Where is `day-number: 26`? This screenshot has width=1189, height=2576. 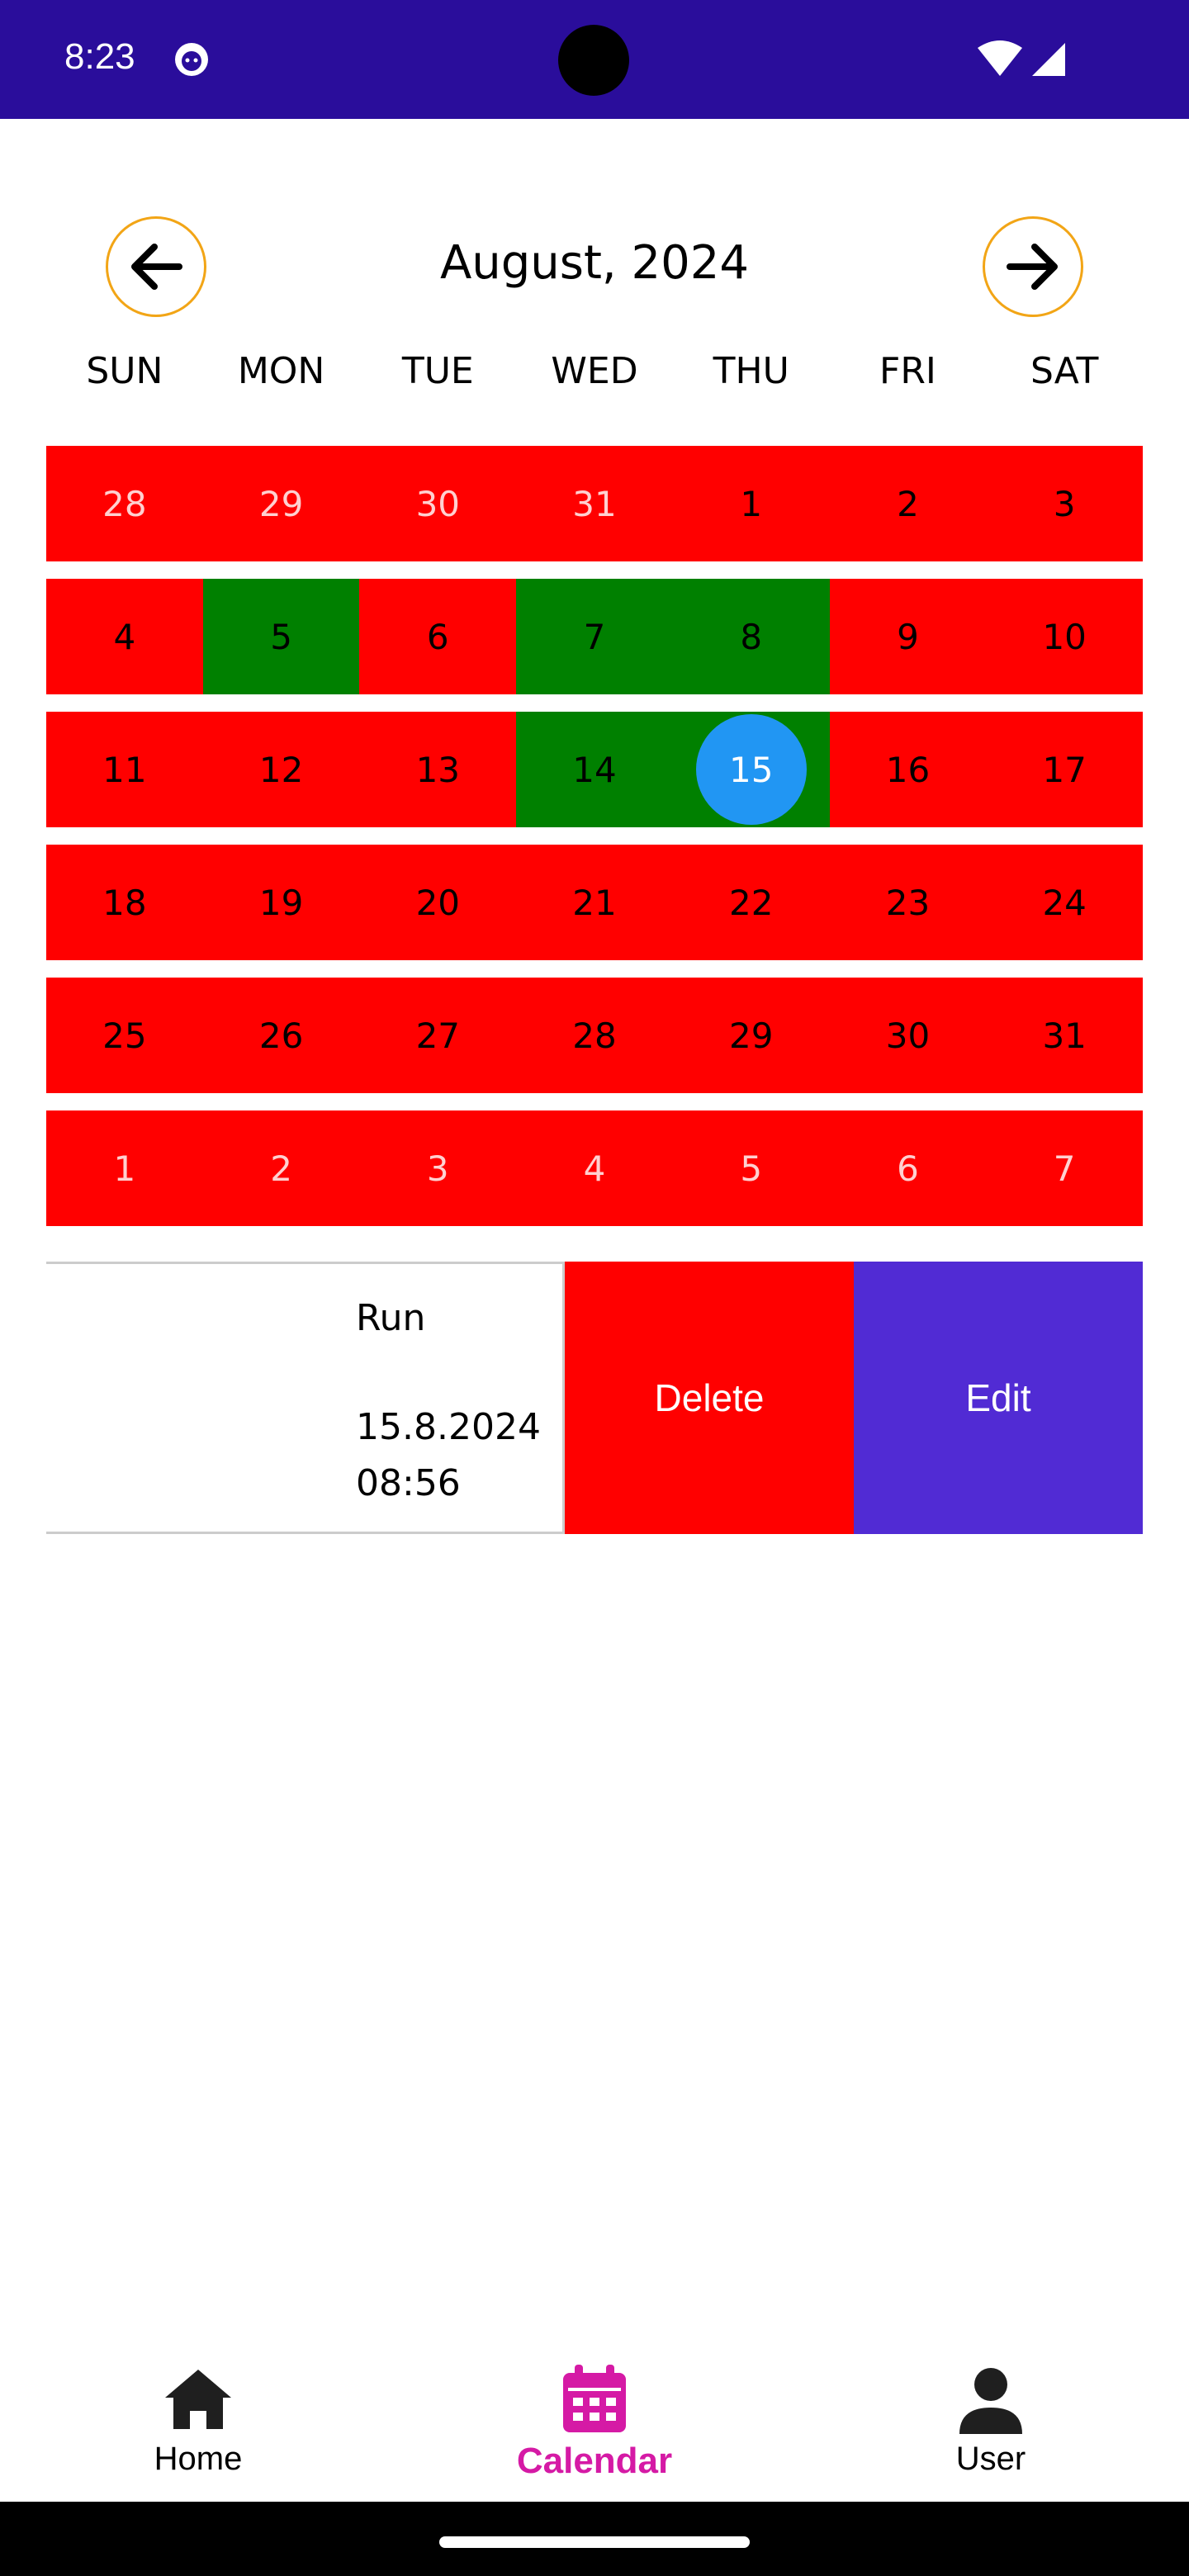
day-number: 26 is located at coordinates (281, 1035).